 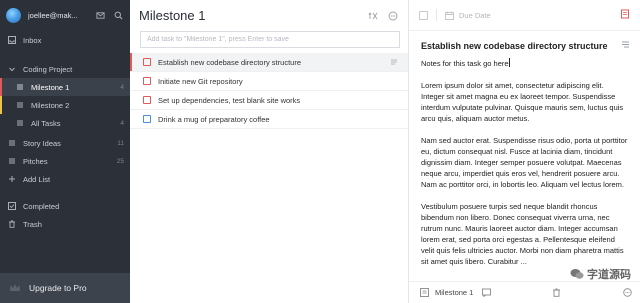 What do you see at coordinates (65, 143) in the screenshot?
I see `sidebar-item-story-ideas: Story Ideas 11` at bounding box center [65, 143].